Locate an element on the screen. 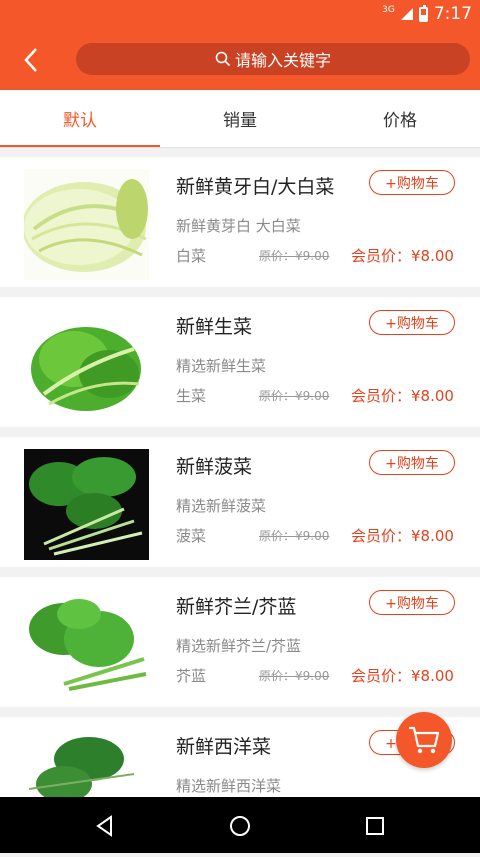 This screenshot has width=480, height=857. product-tag: 芥蓝 is located at coordinates (191, 676).